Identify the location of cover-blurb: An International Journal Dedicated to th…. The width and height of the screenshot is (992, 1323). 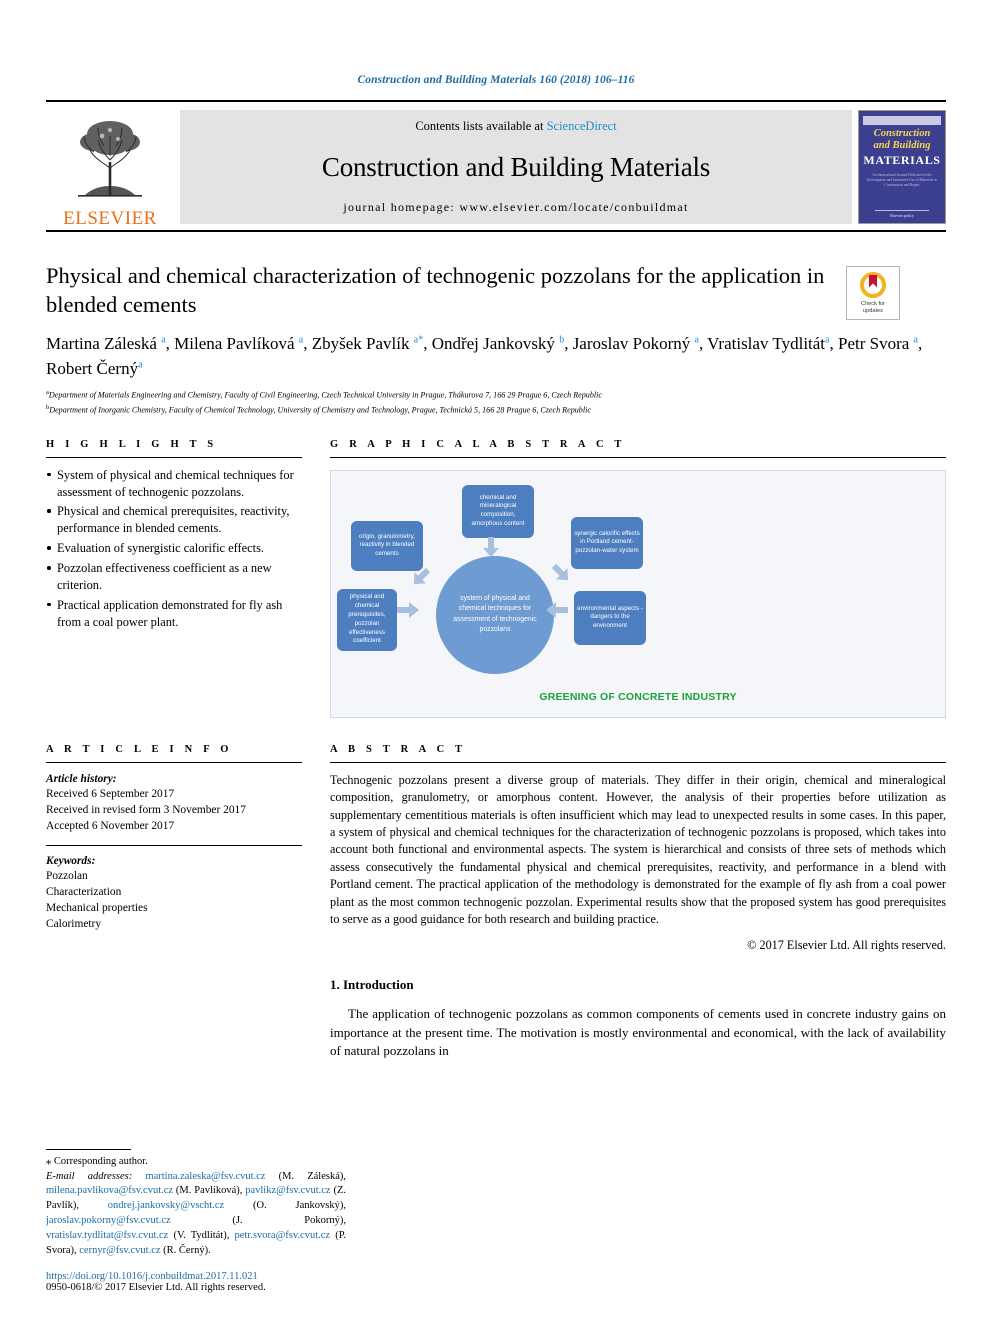
(902, 180).